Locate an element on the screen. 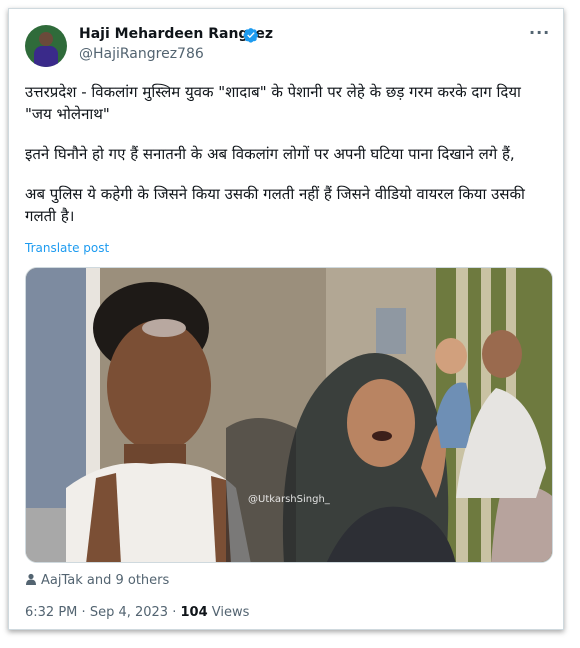 The height and width of the screenshot is (648, 580). liked-by-text: AajTak and 9 others is located at coordinates (105, 580).